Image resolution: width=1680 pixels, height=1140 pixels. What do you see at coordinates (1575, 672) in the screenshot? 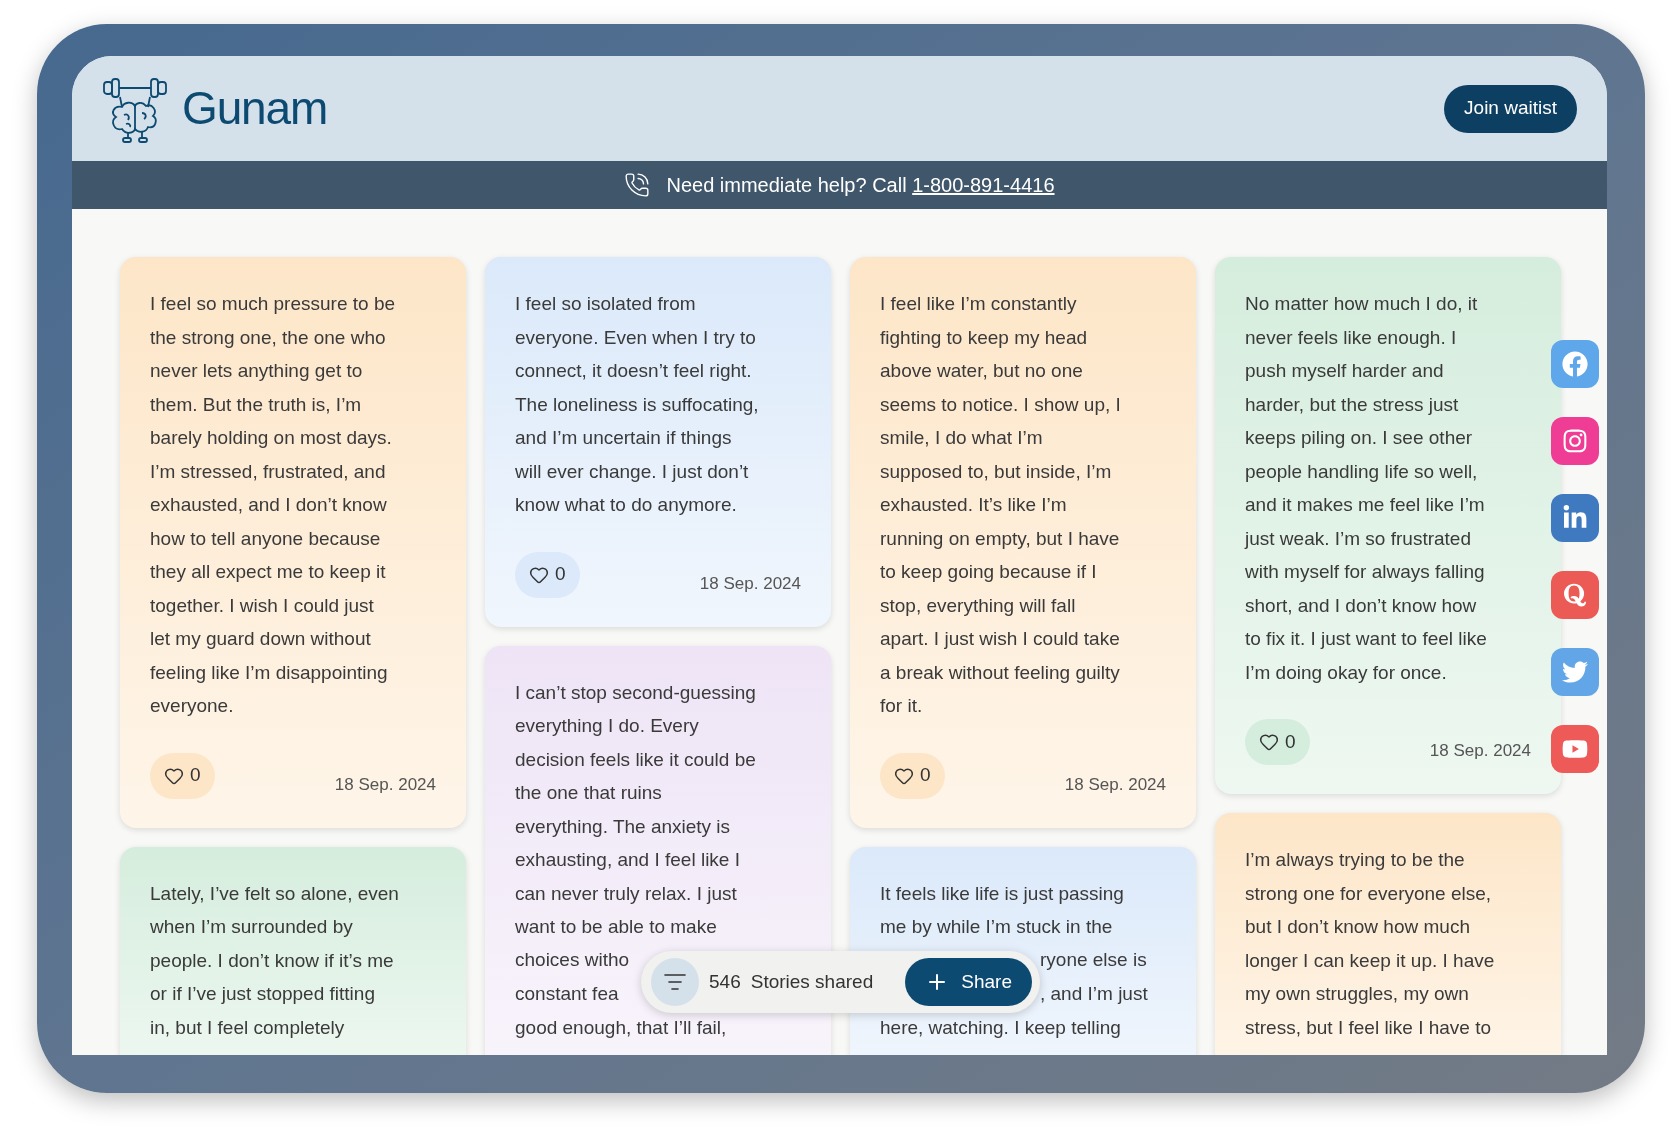
I see `twitter-icon` at bounding box center [1575, 672].